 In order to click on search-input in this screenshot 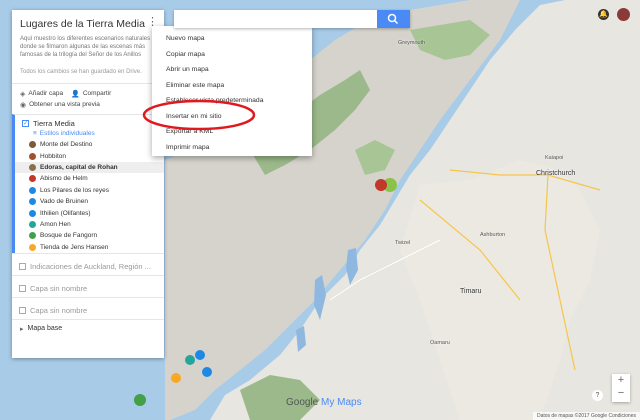, I will do `click(274, 19)`.